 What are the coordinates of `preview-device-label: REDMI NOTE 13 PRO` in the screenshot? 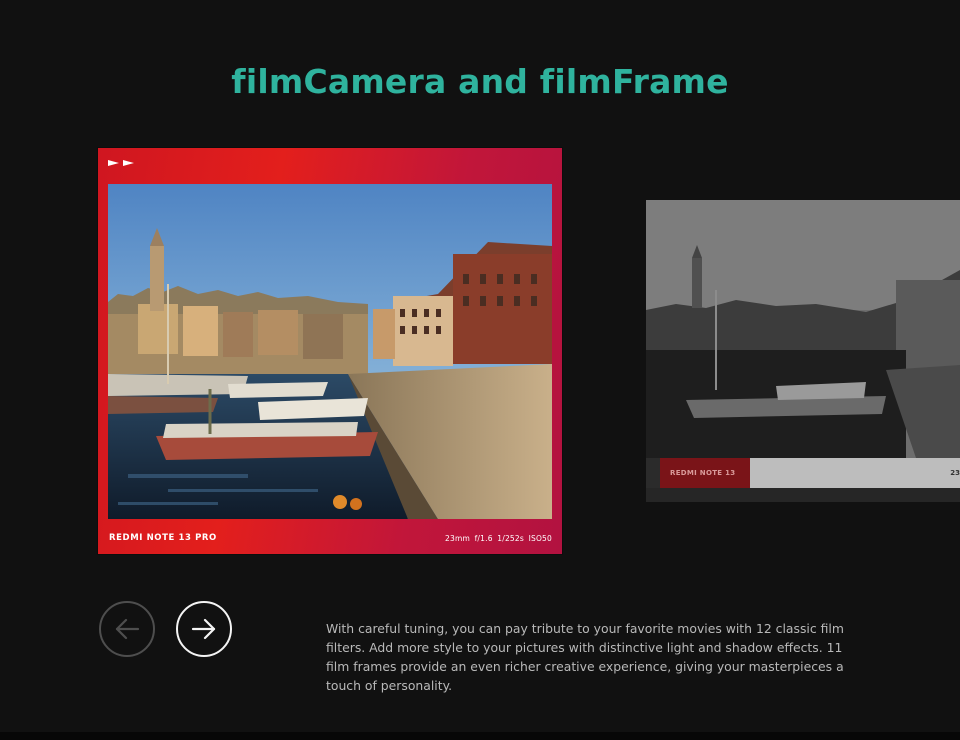 It's located at (705, 480).